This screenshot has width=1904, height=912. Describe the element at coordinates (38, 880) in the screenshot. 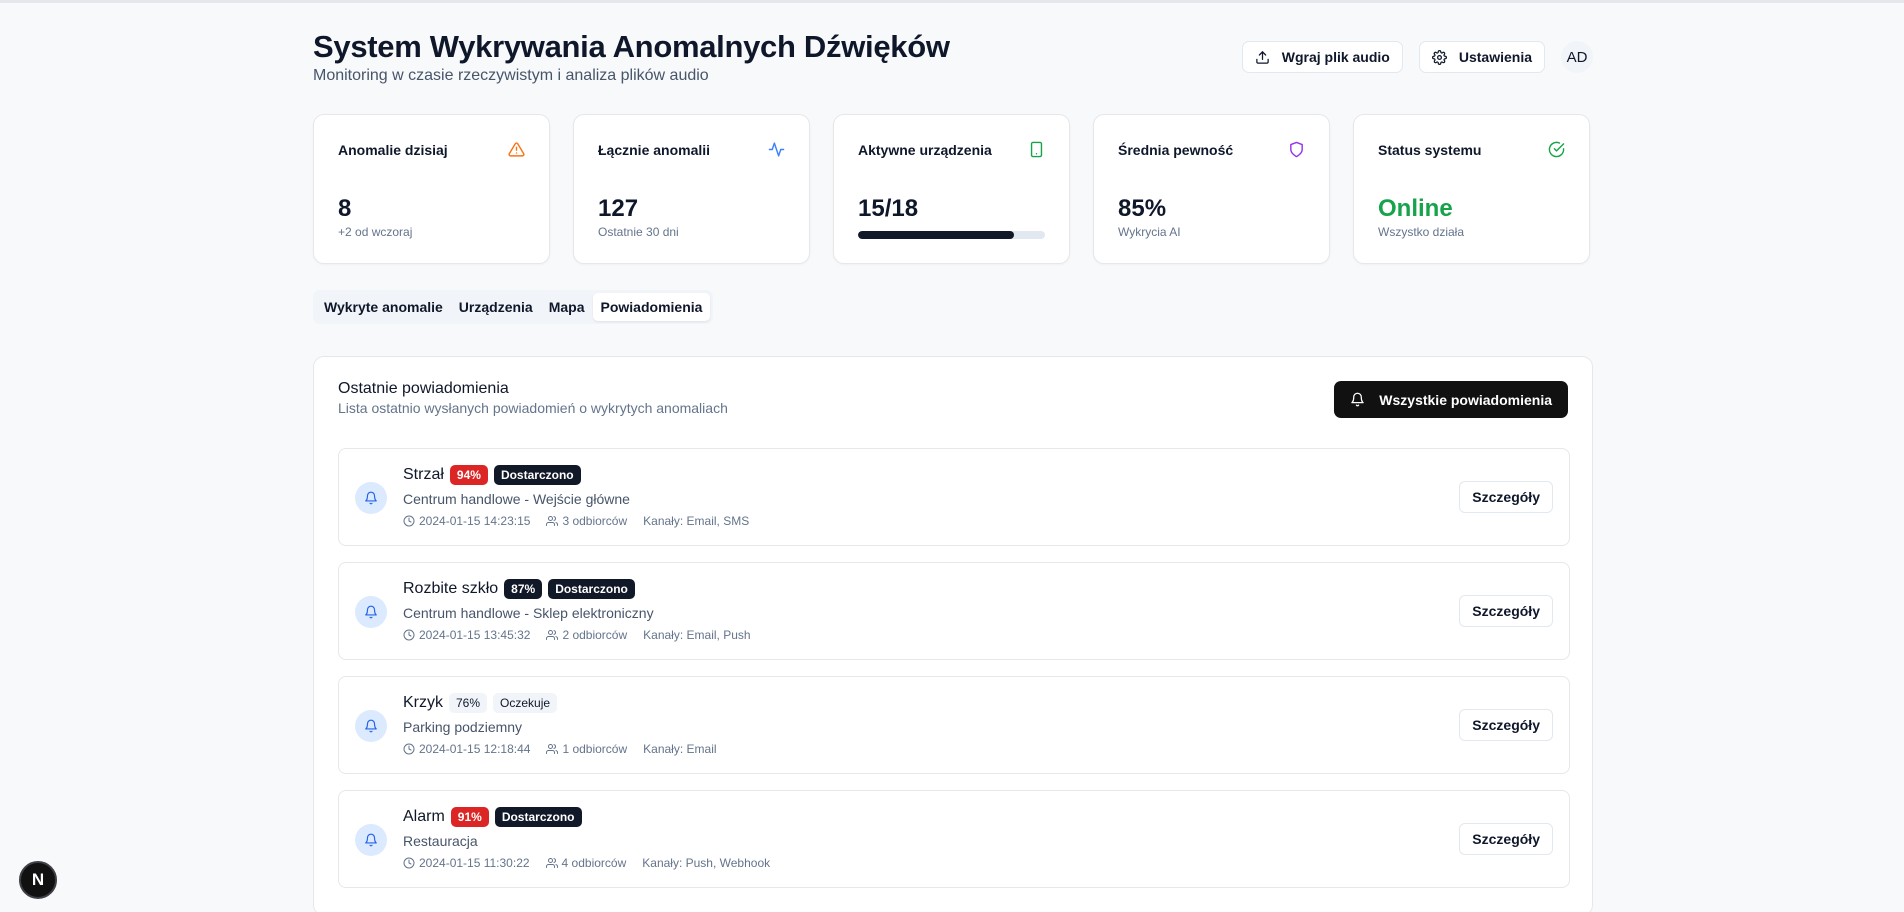

I see `dev-tools-badge: N` at that location.